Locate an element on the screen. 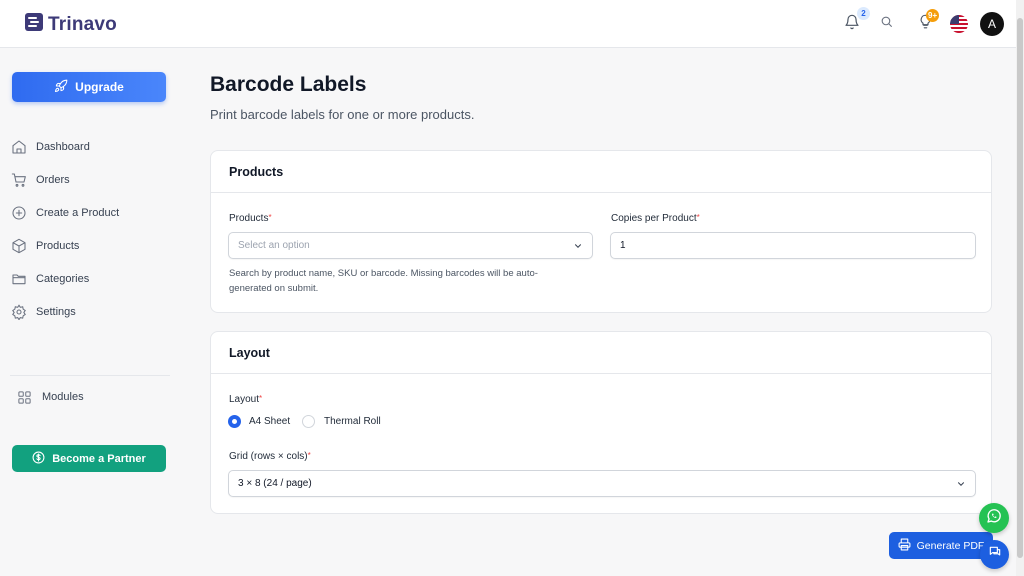 The width and height of the screenshot is (1024, 576). layout-card-title: Layout is located at coordinates (601, 353).